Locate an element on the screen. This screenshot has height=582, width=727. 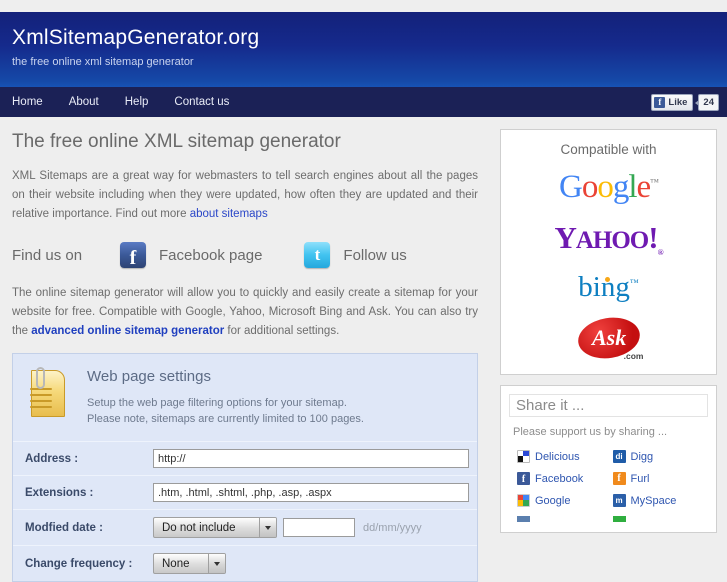
share-label-digg: Digg is located at coordinates (642, 456).